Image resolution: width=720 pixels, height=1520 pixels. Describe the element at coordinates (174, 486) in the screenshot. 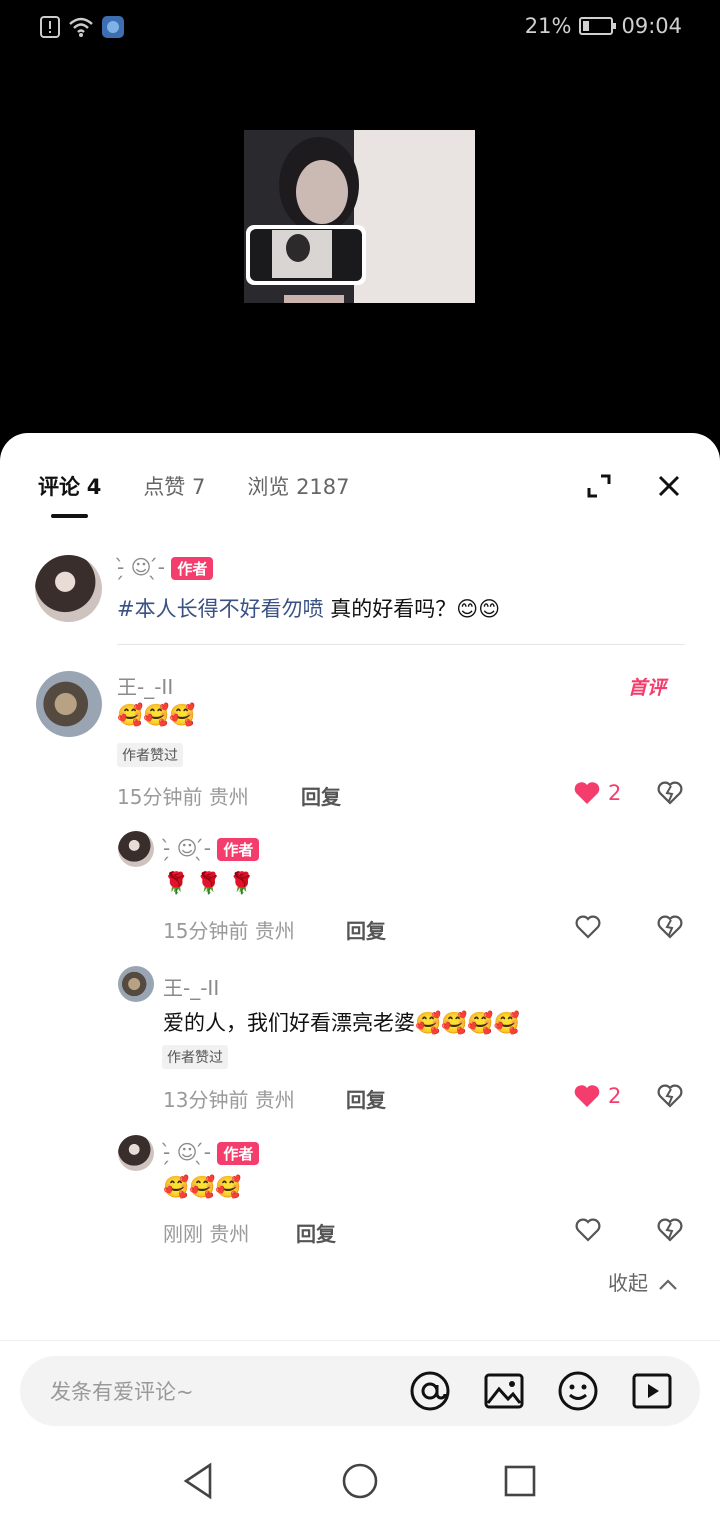

I see `tab-likes: 点赞 7` at that location.